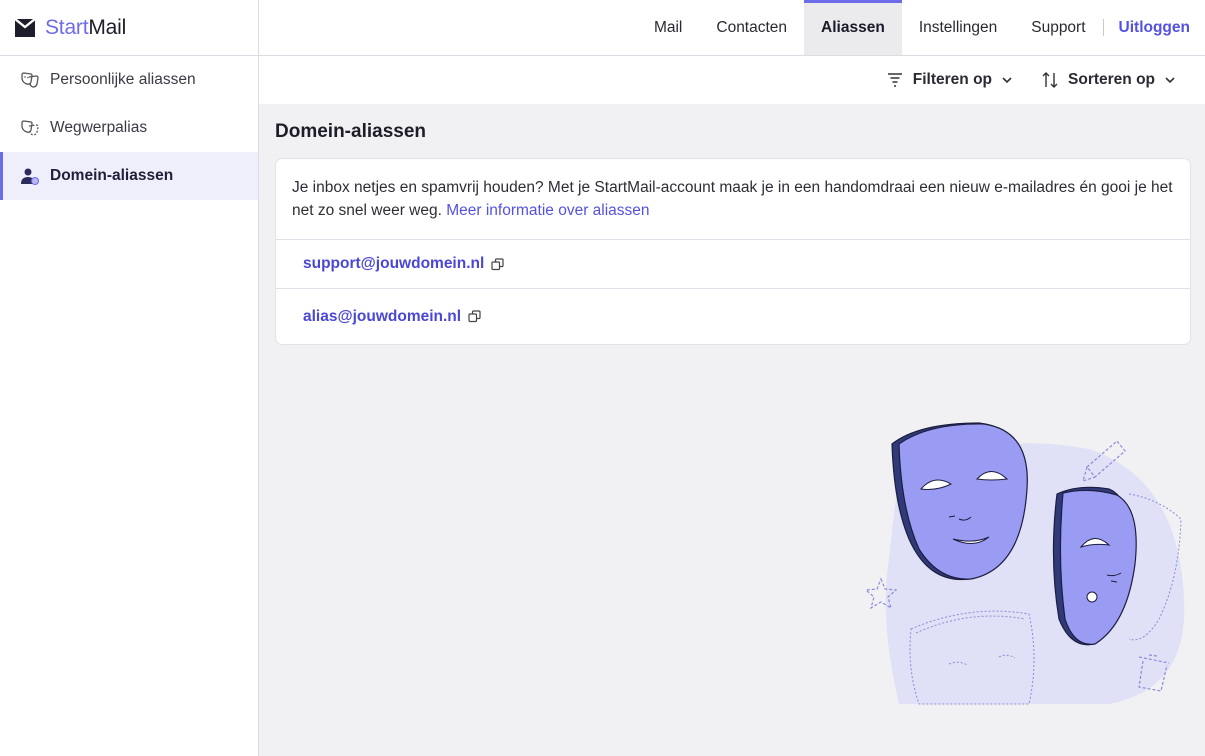 The height and width of the screenshot is (756, 1205). Describe the element at coordinates (751, 27) in the screenshot. I see `tab-contacten: Contacten` at that location.